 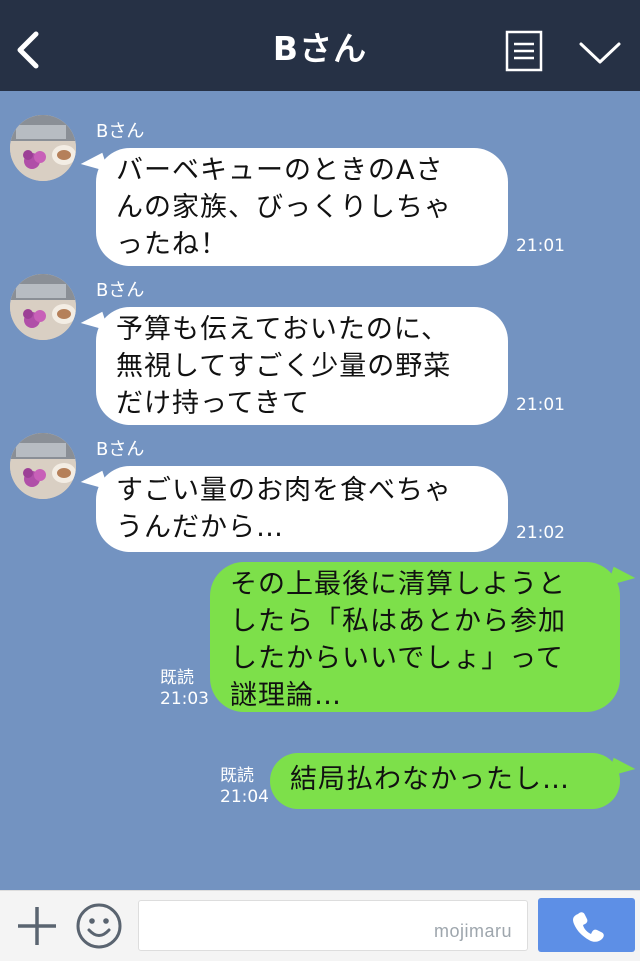 I want to click on chat-title: Bさん, so click(x=320, y=48).